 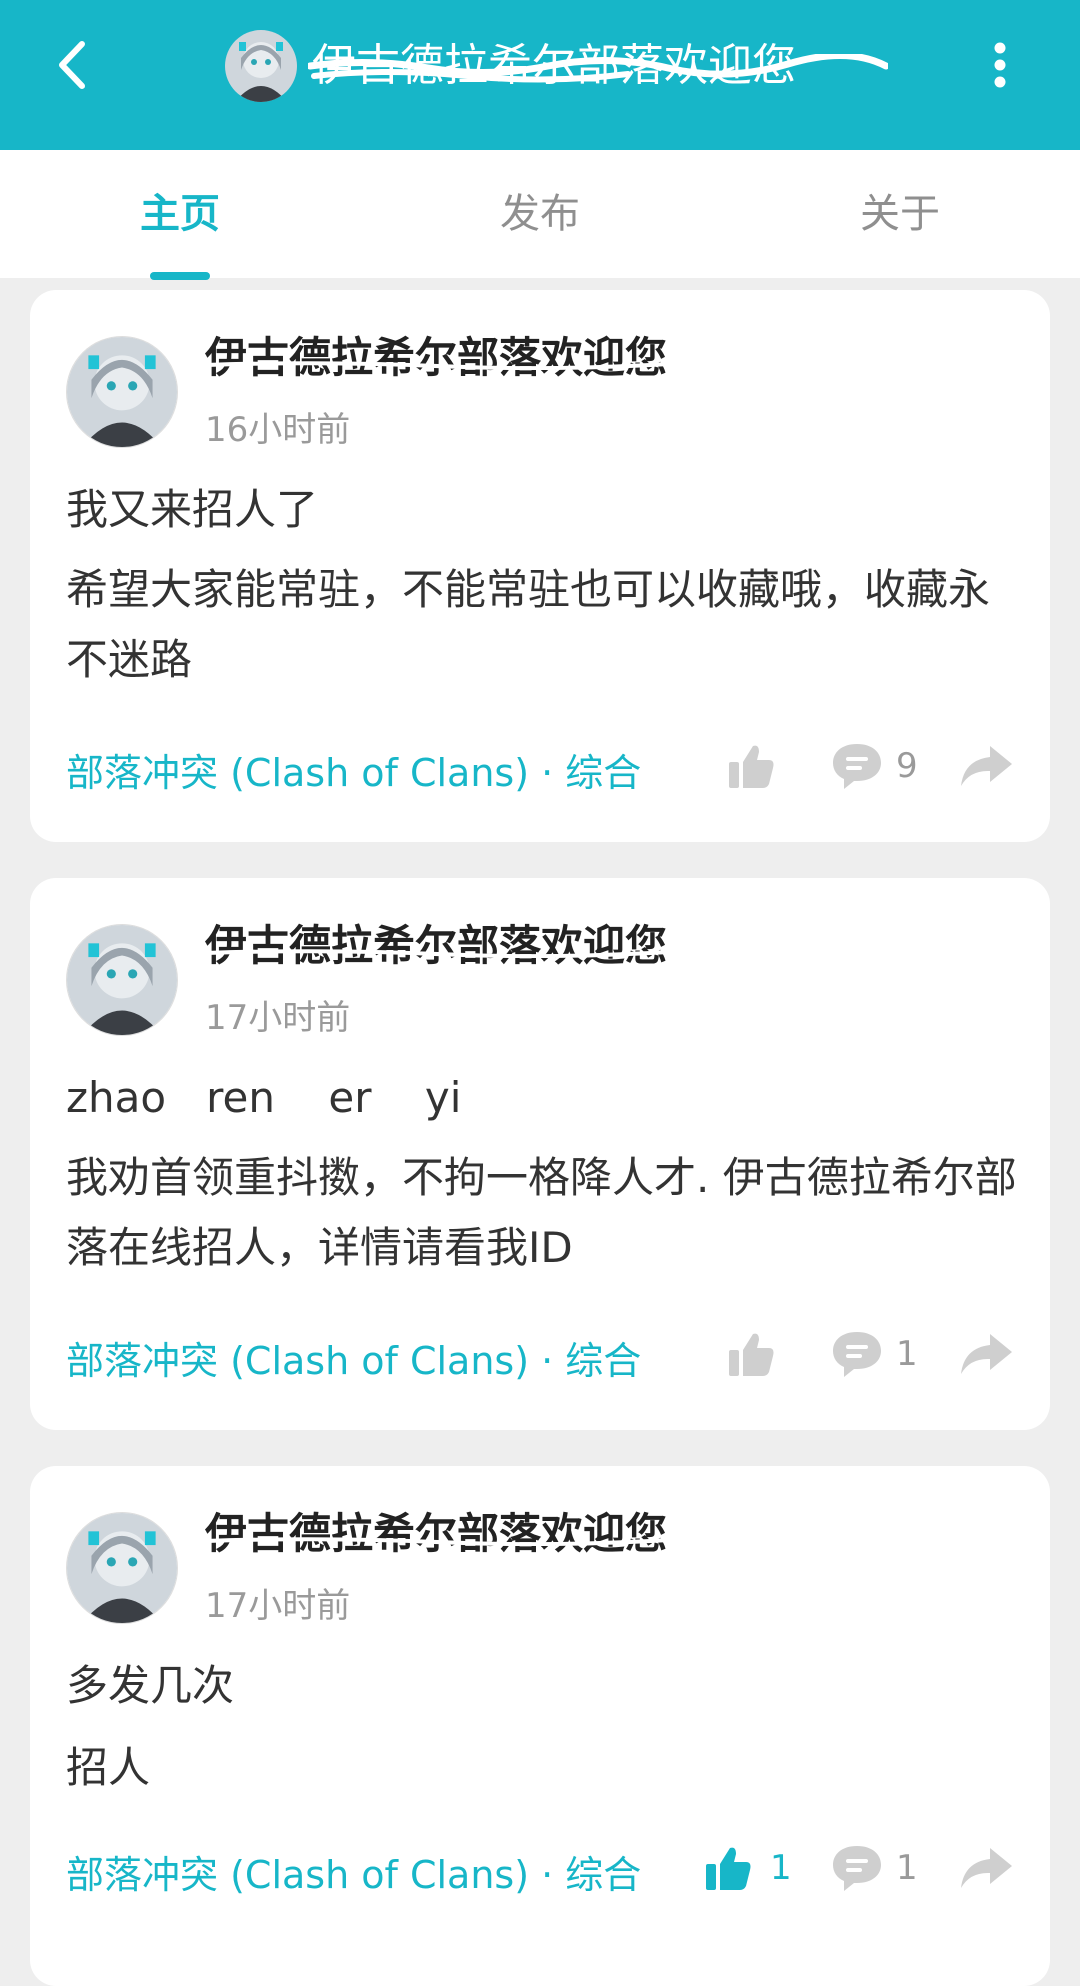 What do you see at coordinates (278, 430) in the screenshot?
I see `post-time: 16小时前` at bounding box center [278, 430].